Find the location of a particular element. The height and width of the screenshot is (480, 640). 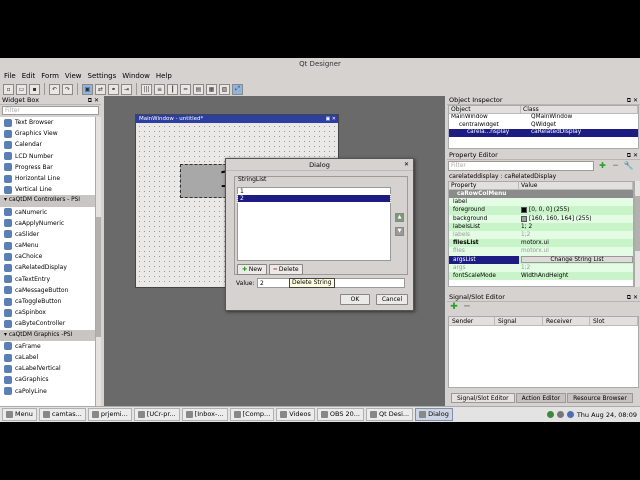

layout-form-icon: ▤ is located at coordinates (198, 89).